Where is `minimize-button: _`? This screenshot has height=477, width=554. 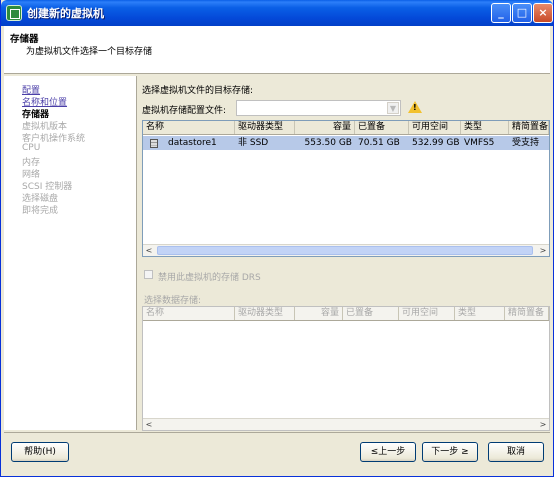
minimize-button: _ is located at coordinates (501, 13).